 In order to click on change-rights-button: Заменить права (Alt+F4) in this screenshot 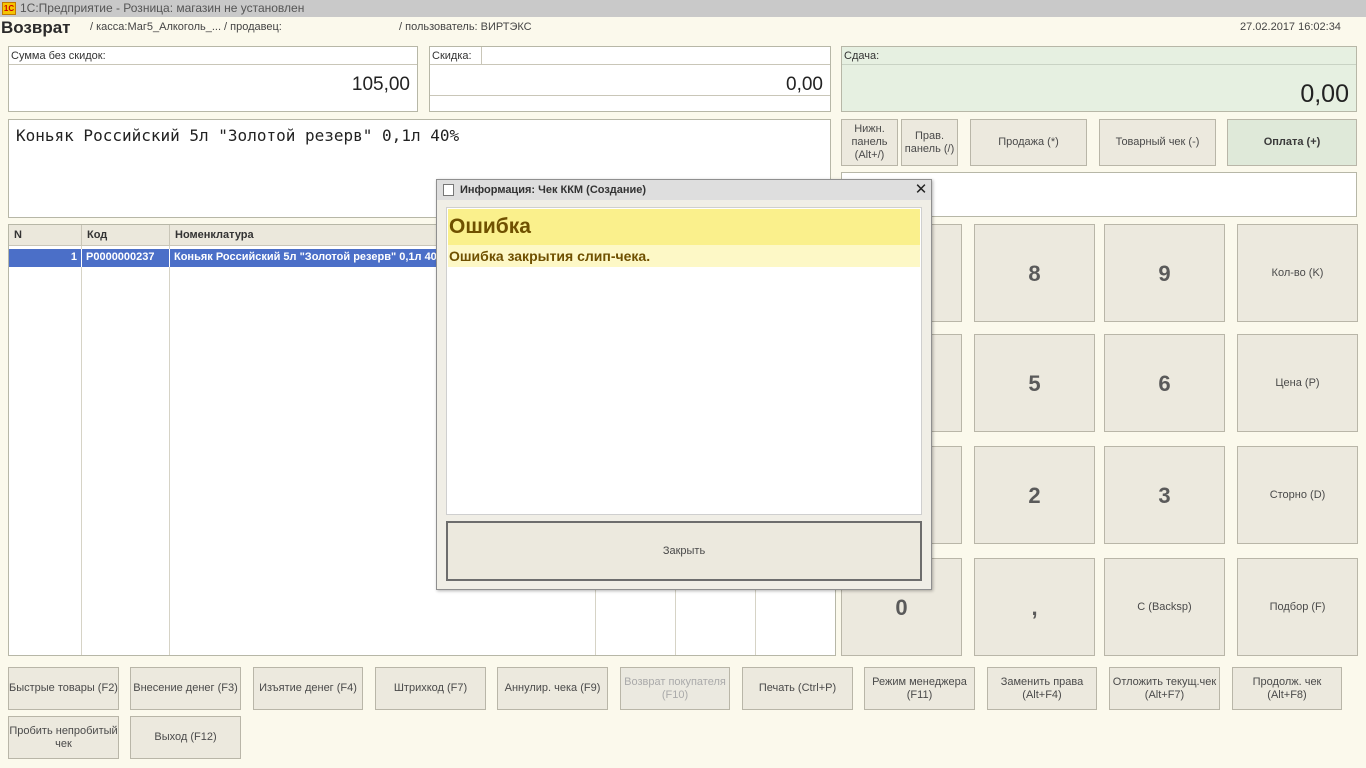, I will do `click(1042, 688)`.